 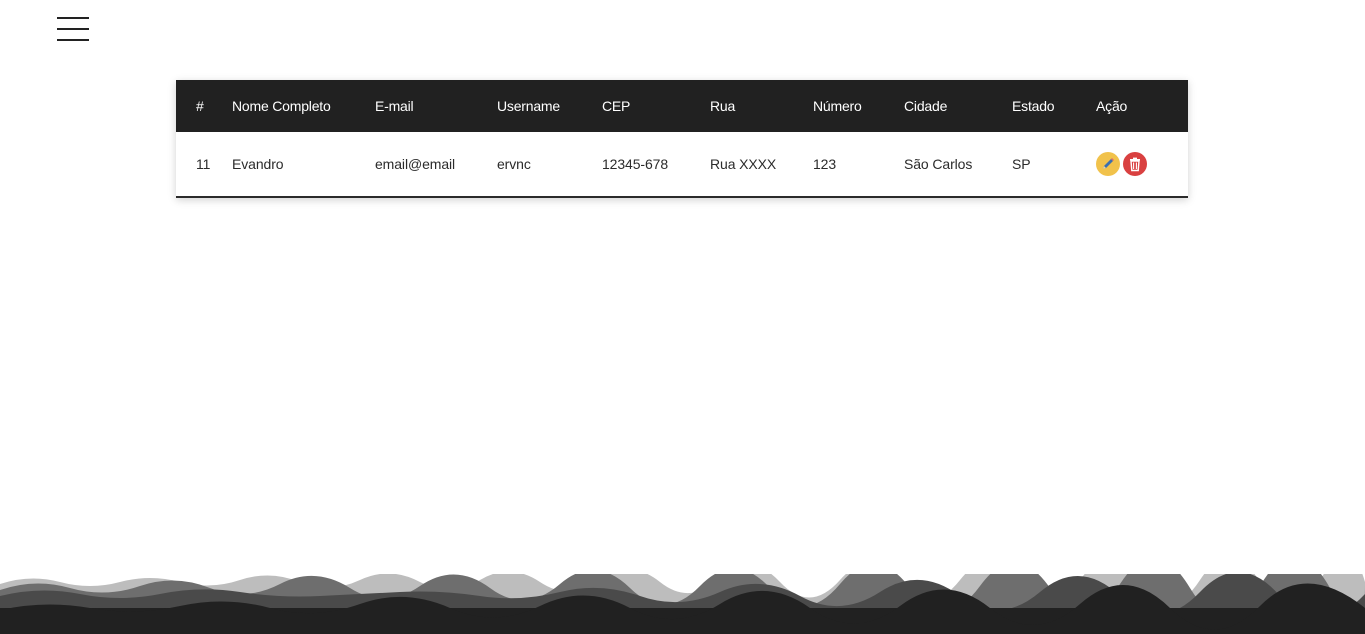 I want to click on cell-acao, so click(x=1142, y=164).